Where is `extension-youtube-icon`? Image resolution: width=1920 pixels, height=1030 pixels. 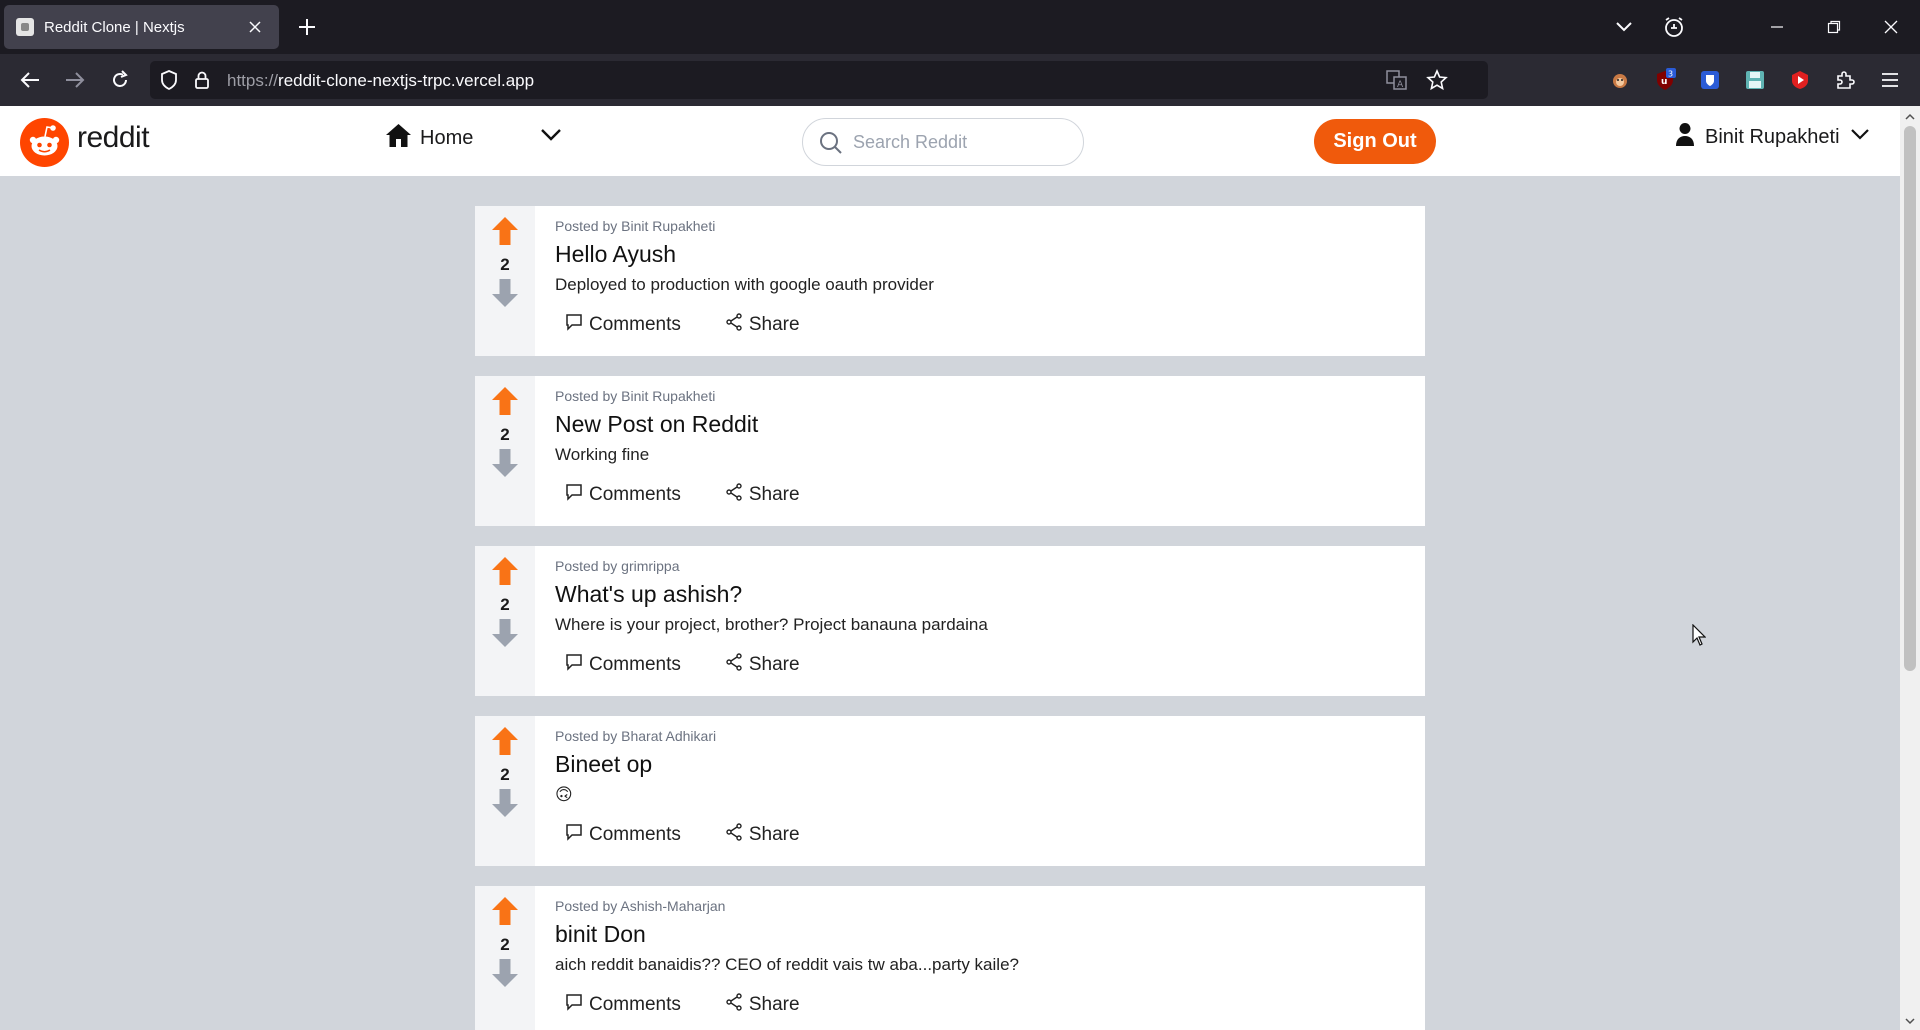 extension-youtube-icon is located at coordinates (1800, 80).